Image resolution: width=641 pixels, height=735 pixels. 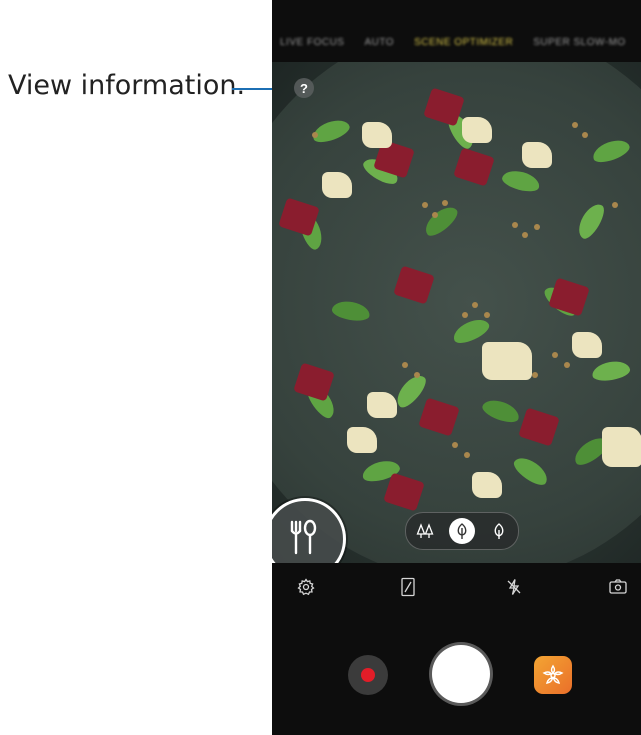 What do you see at coordinates (463, 42) in the screenshot?
I see `mode-scene-optimizer: SCENE OPTIMIZER` at bounding box center [463, 42].